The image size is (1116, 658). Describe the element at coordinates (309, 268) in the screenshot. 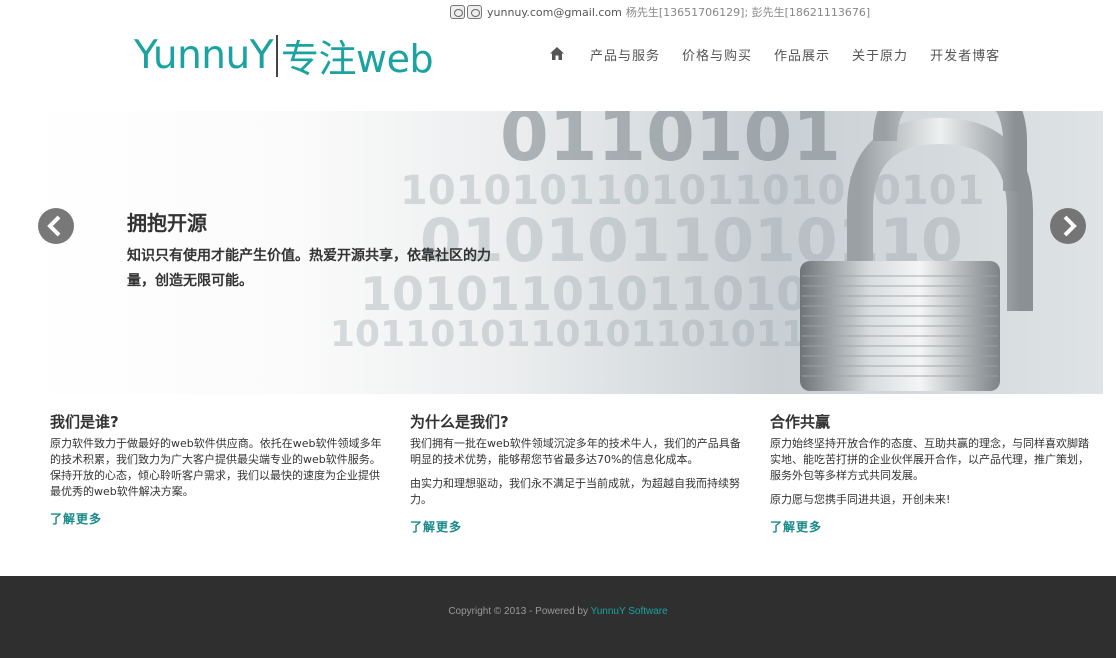

I see `hero-text: 知识只有使用才能产生价值。热爱开源共享，依靠社区的力量，创造无限可能。` at that location.